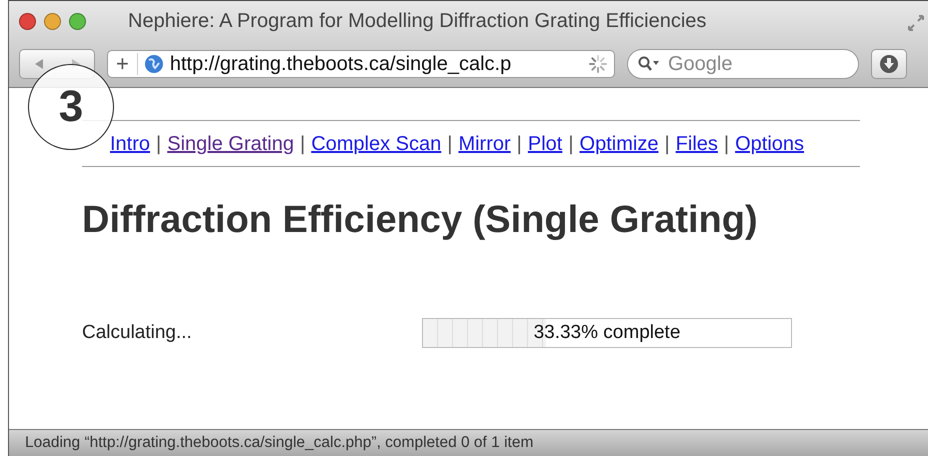 Image resolution: width=928 pixels, height=456 pixels. I want to click on zoom-button, so click(77, 21).